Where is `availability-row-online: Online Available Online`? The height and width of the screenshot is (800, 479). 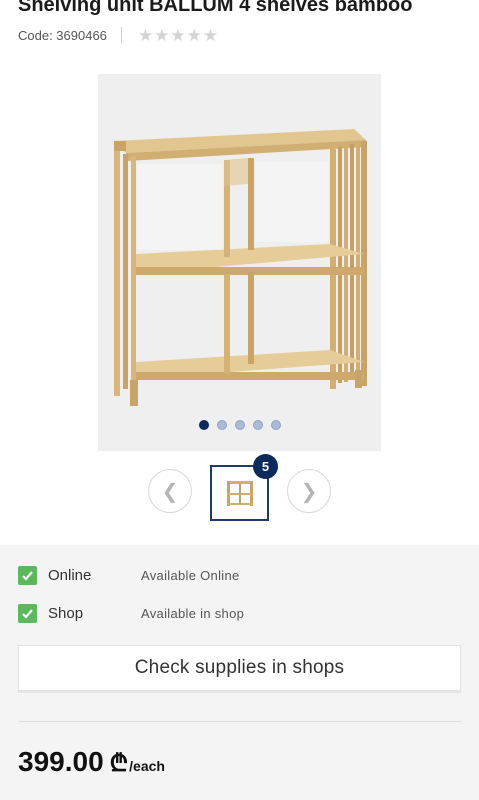
availability-row-online: Online Available Online is located at coordinates (129, 575).